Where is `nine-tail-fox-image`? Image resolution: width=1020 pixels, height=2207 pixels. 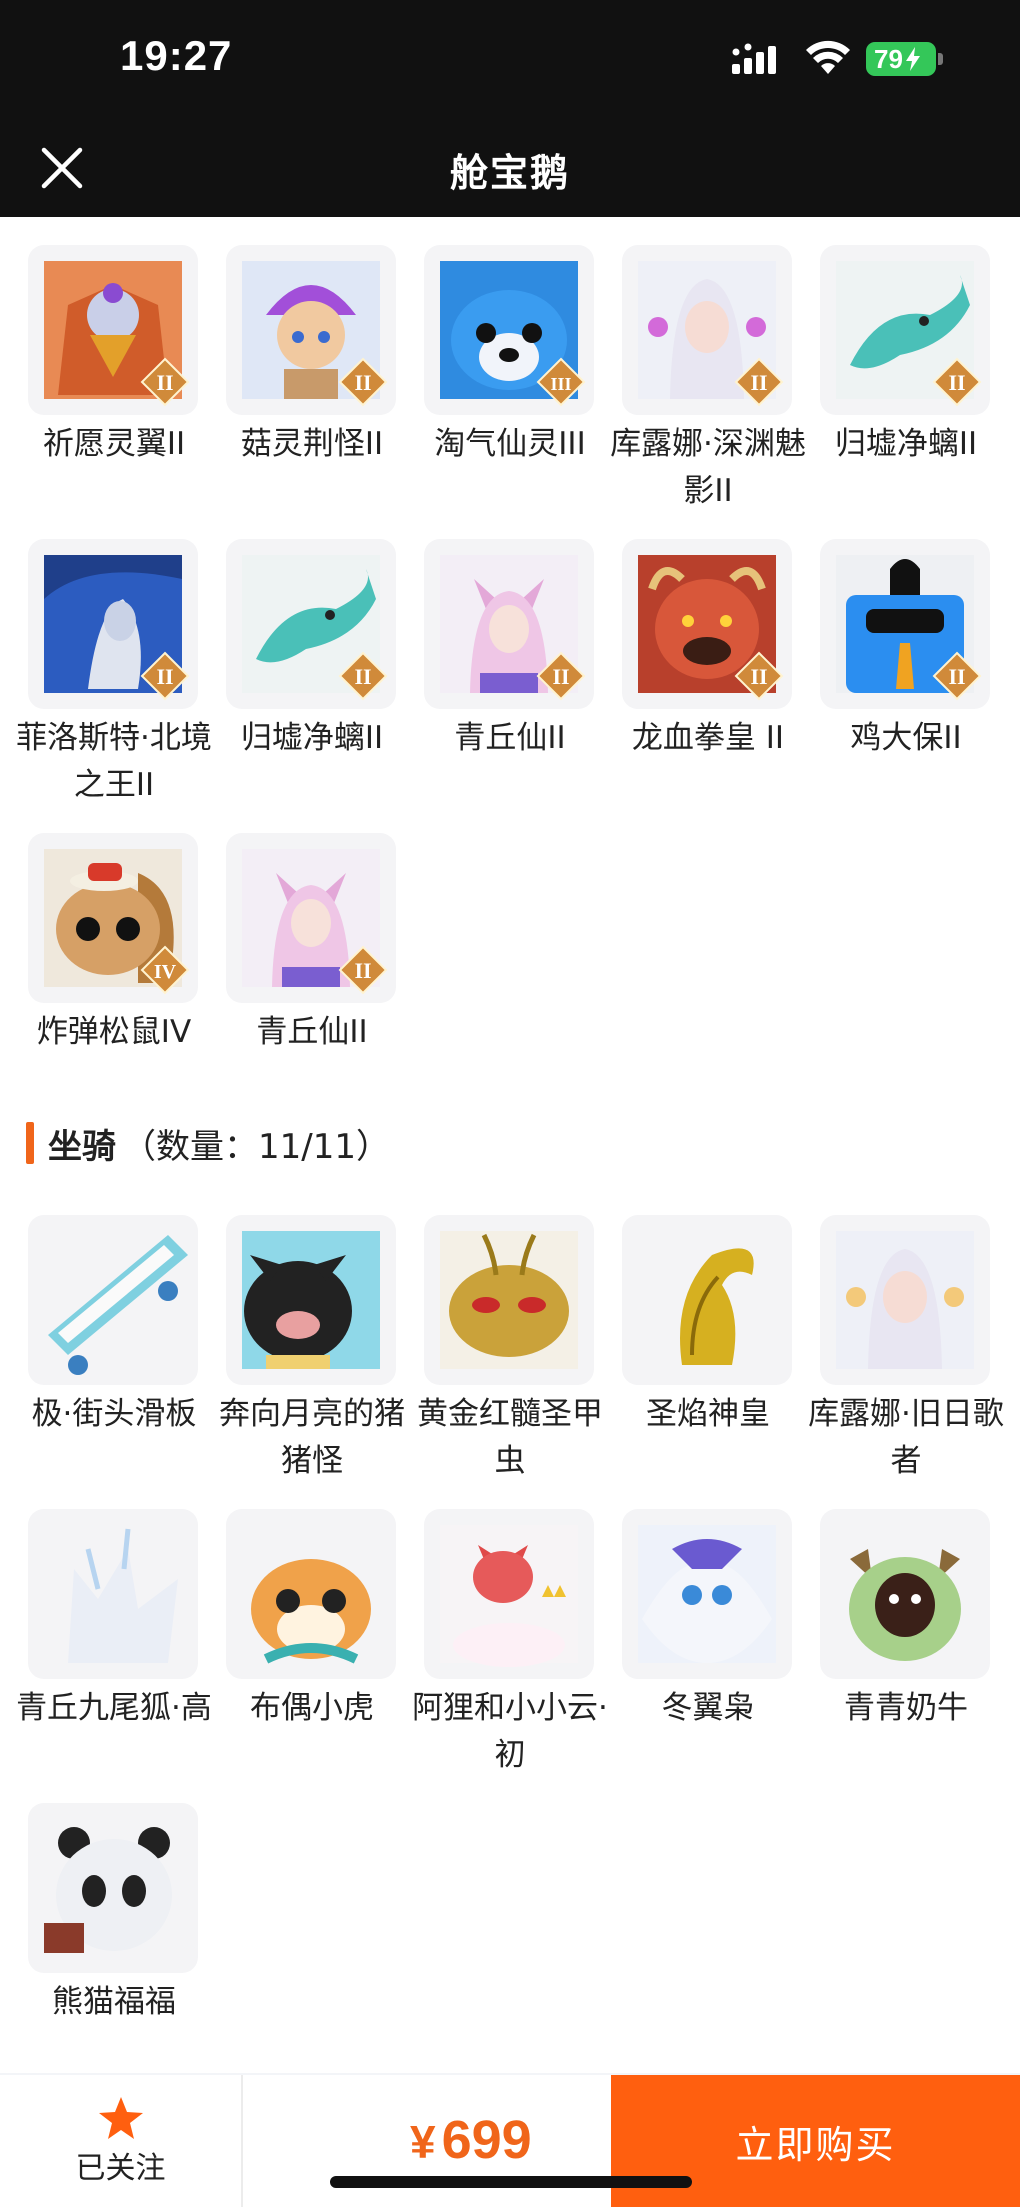
nine-tail-fox-image is located at coordinates (113, 1594).